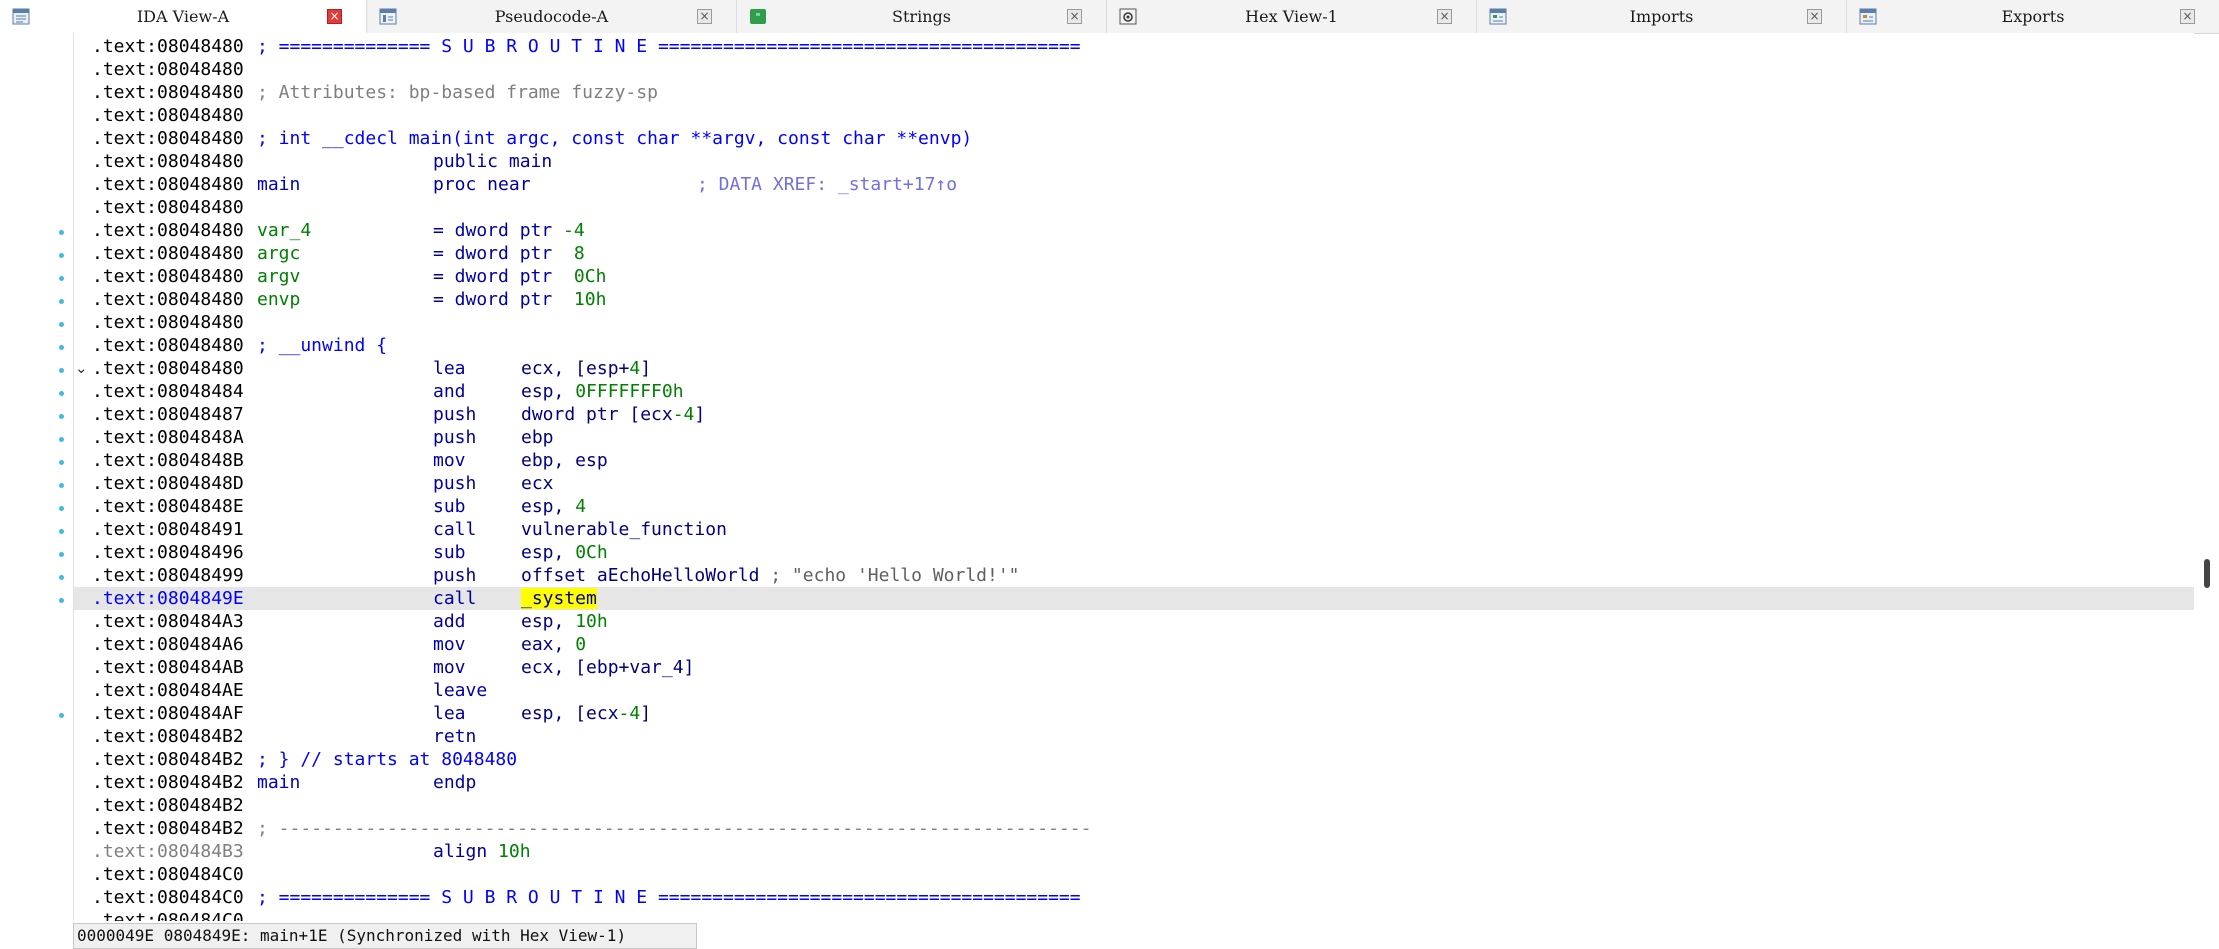 This screenshot has height=949, width=2219. I want to click on instruction-operands: vulnerable_function, so click(624, 529).